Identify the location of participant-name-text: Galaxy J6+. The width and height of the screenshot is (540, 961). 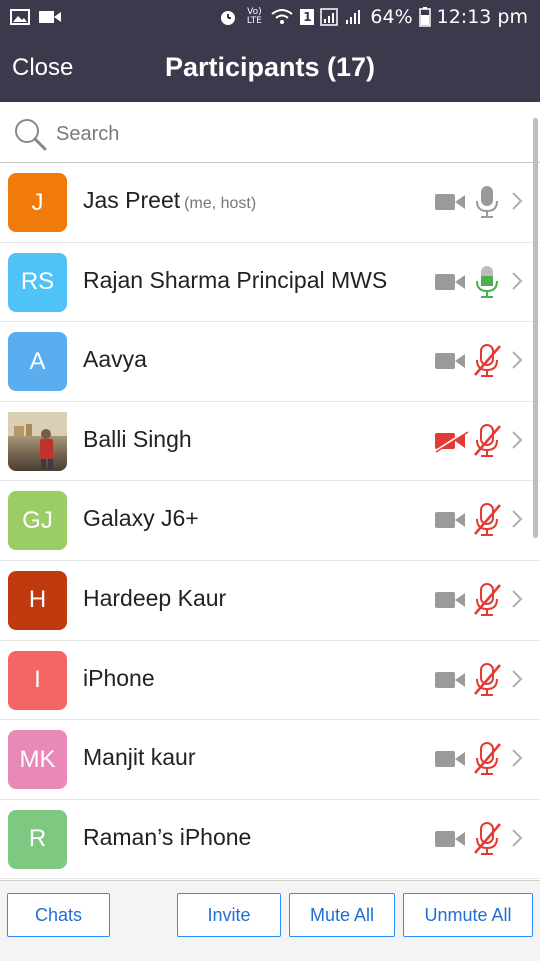
(141, 518).